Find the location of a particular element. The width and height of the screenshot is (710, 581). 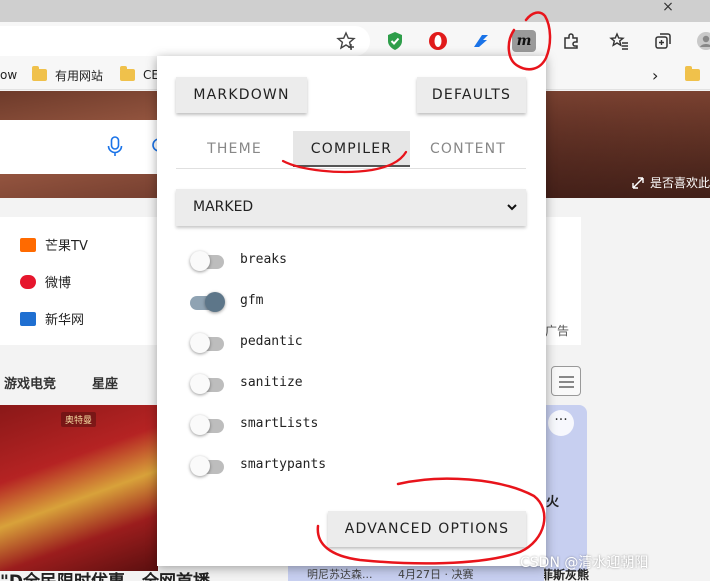

nav-link: 游戏电竞 is located at coordinates (30, 382).